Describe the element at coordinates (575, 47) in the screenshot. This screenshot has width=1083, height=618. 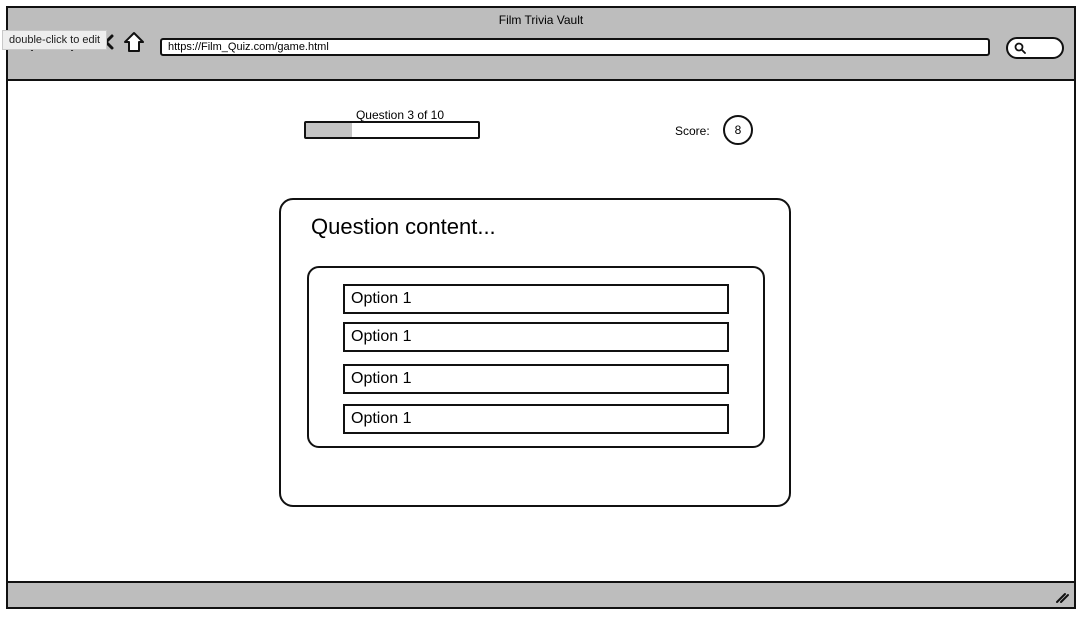
I see `address-bar: https://Film_Quiz.com/game.html` at that location.